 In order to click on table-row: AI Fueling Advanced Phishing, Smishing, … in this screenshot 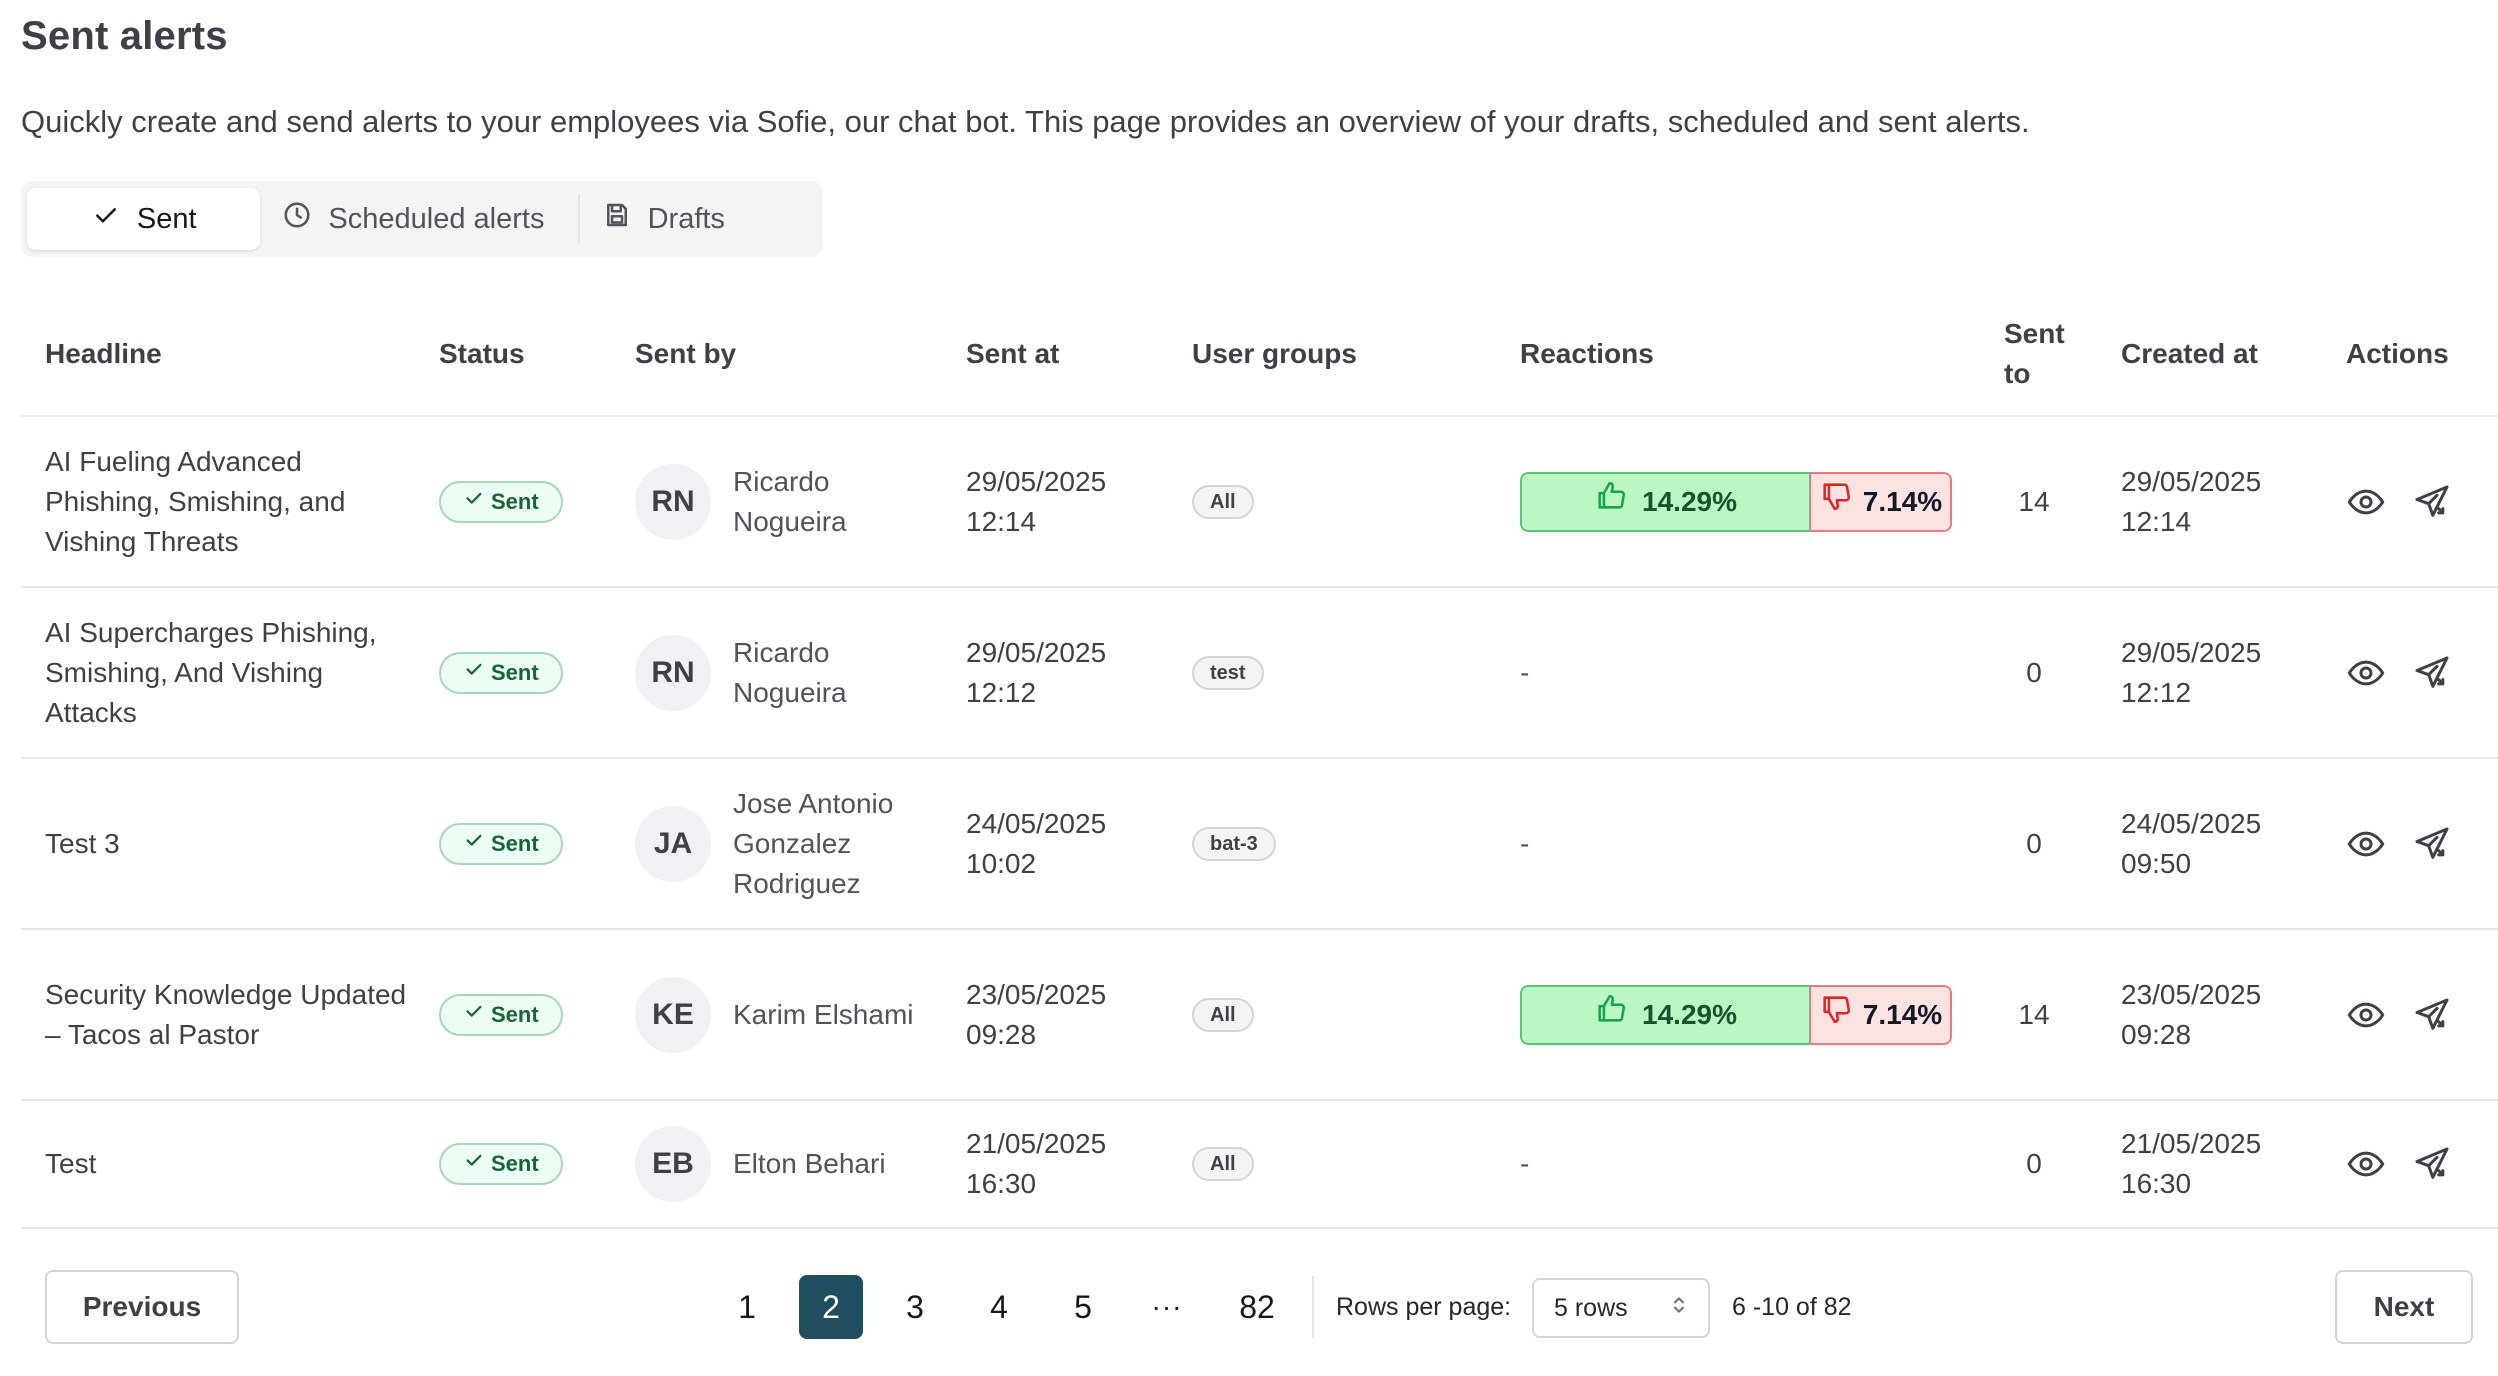, I will do `click(1259, 502)`.